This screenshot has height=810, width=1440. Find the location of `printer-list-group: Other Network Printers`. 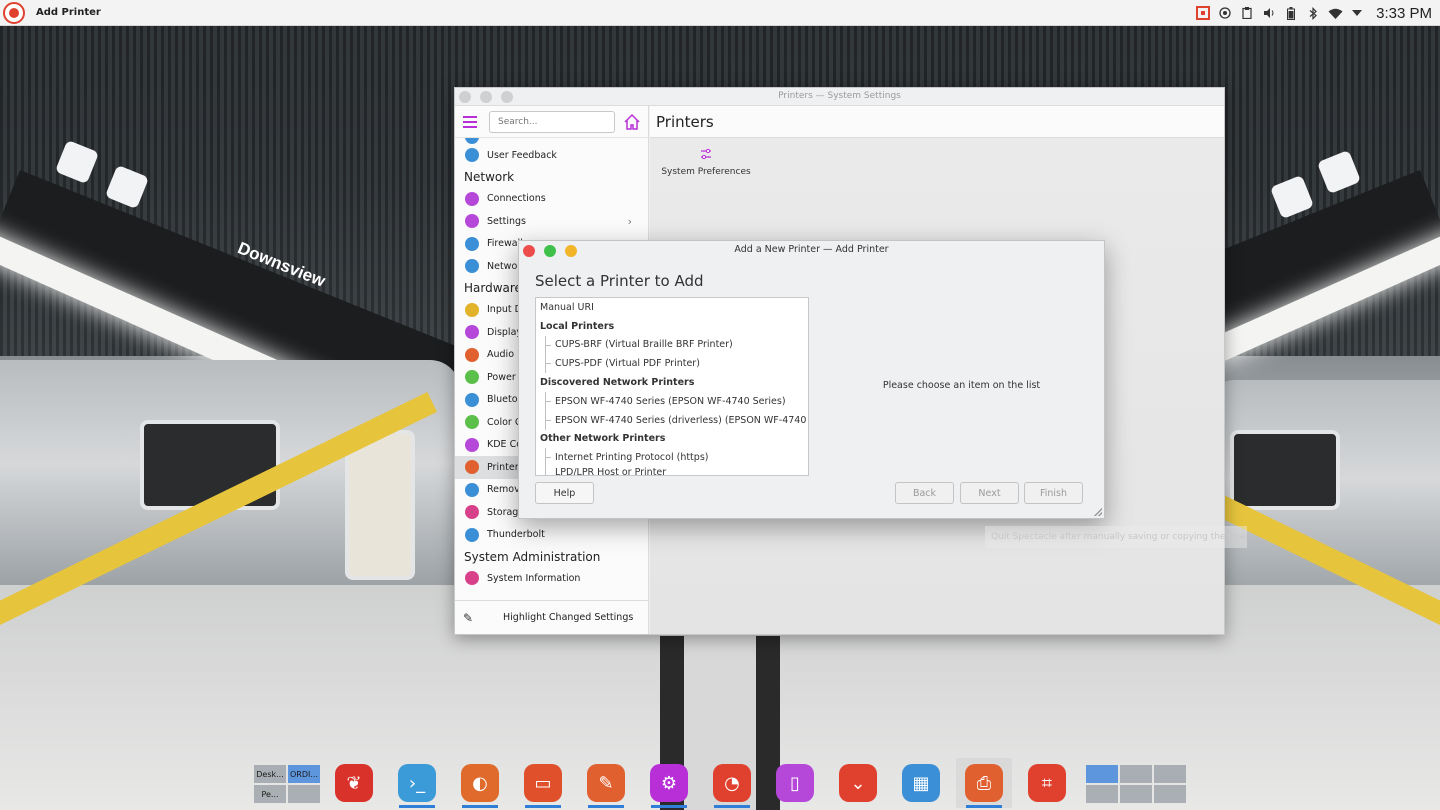

printer-list-group: Other Network Printers is located at coordinates (603, 439).